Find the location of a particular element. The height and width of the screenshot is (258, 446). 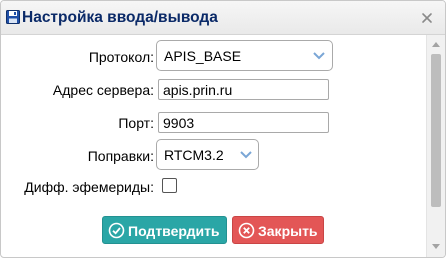

save-icon is located at coordinates (13, 17).